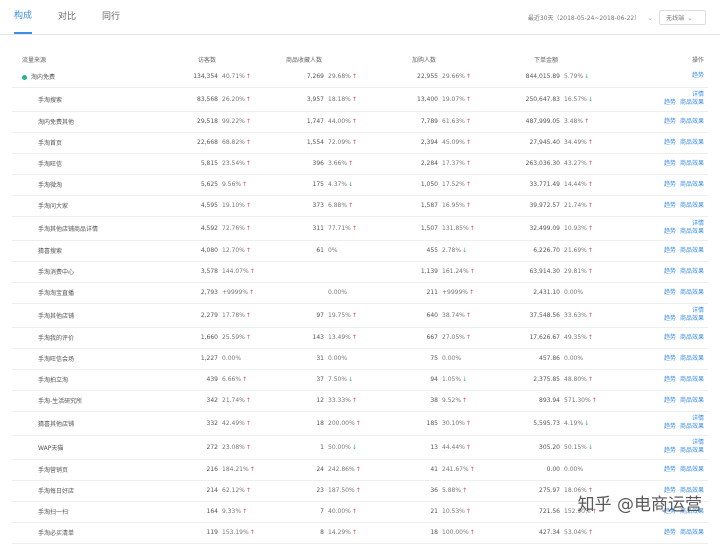 This screenshot has height=544, width=720. Describe the element at coordinates (56, 533) in the screenshot. I see `source-name: 手淘必买清单` at that location.